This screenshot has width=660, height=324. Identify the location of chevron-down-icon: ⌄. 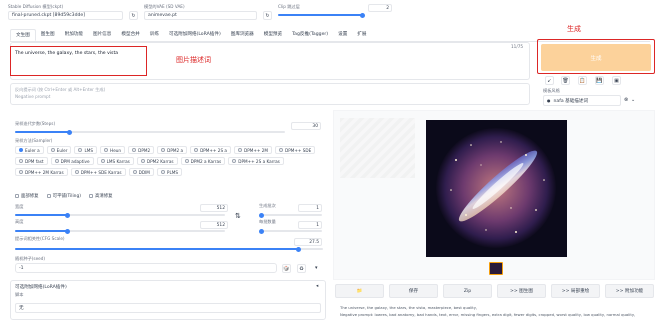
(633, 100).